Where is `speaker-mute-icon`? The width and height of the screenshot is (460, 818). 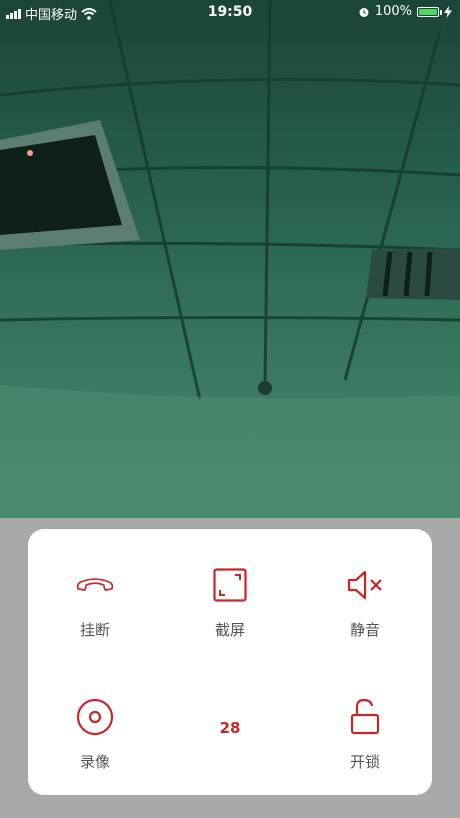 speaker-mute-icon is located at coordinates (365, 585).